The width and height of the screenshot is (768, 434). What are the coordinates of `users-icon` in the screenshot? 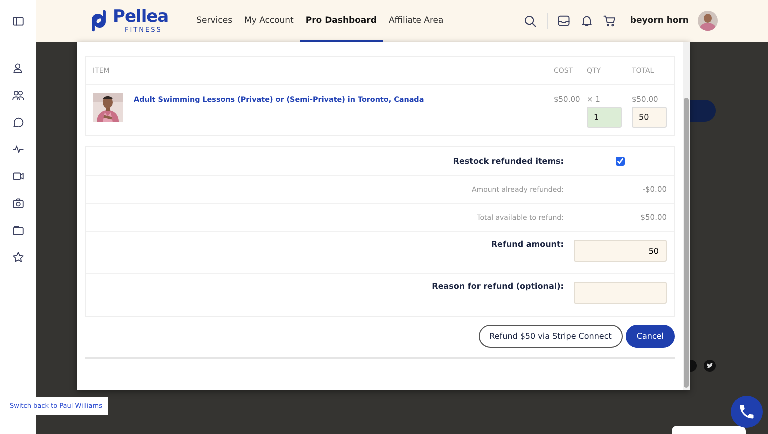 It's located at (18, 95).